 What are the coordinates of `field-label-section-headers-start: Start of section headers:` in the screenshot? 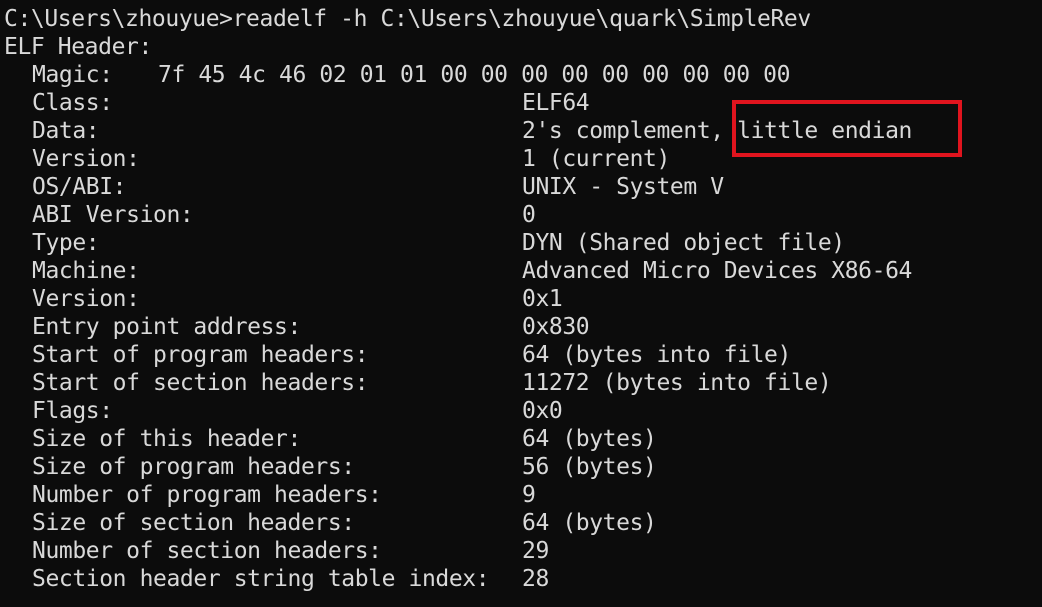 It's located at (200, 383).